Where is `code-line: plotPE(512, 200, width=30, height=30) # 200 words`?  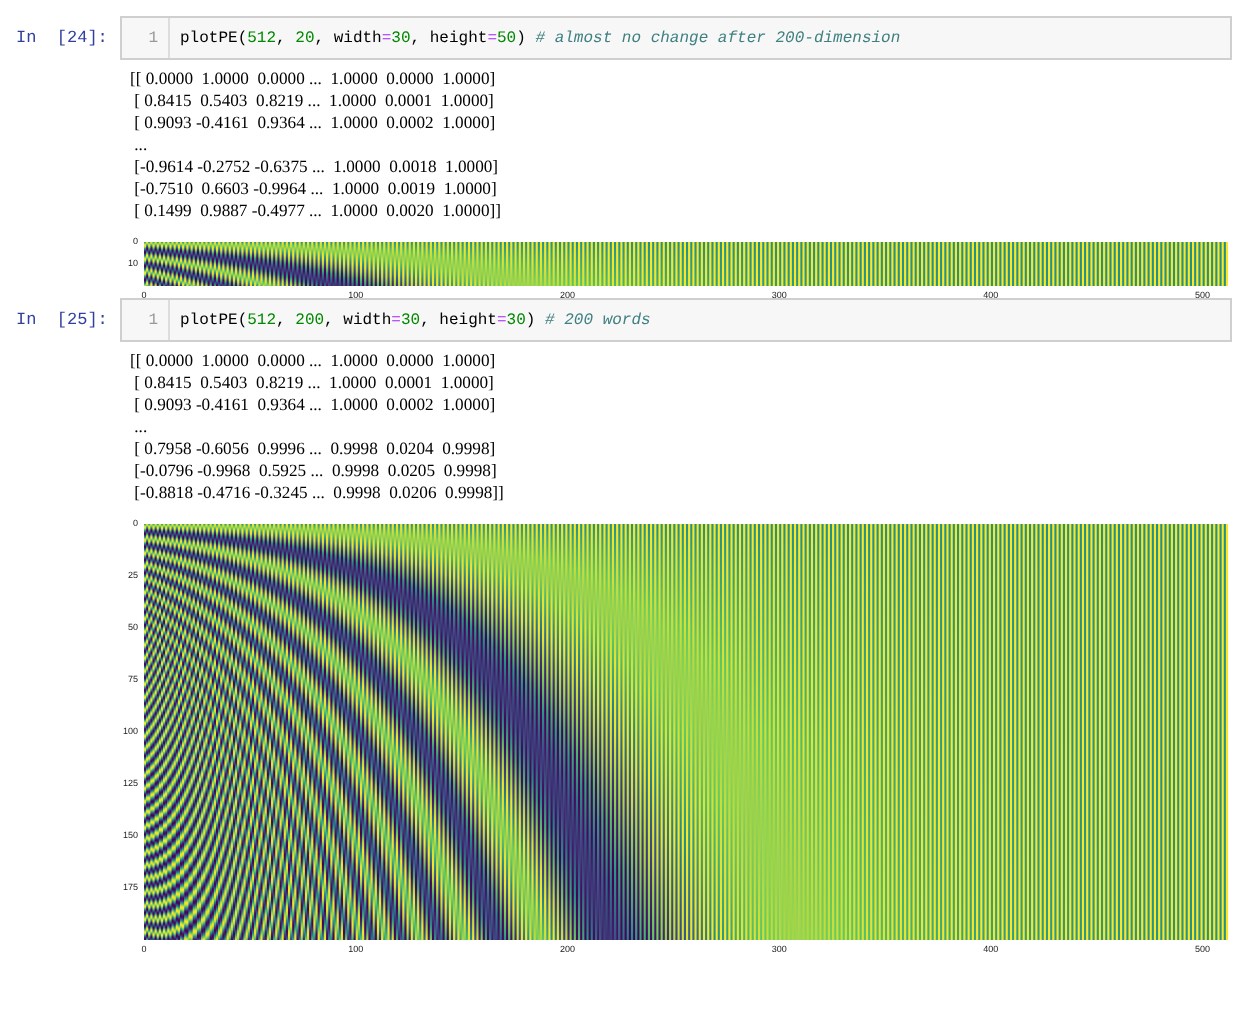
code-line: plotPE(512, 200, width=30, height=30) # 200 words is located at coordinates (414, 320).